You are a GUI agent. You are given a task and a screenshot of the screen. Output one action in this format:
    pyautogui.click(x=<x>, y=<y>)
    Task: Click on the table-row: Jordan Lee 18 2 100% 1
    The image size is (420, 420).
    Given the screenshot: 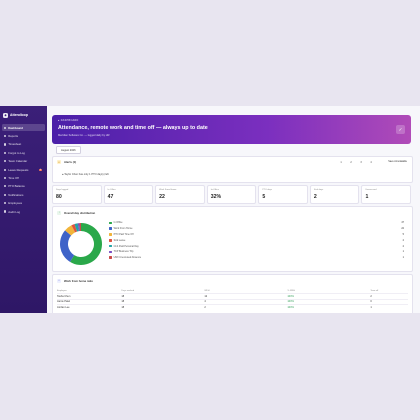 What is the action you would take?
    pyautogui.click(x=232, y=307)
    